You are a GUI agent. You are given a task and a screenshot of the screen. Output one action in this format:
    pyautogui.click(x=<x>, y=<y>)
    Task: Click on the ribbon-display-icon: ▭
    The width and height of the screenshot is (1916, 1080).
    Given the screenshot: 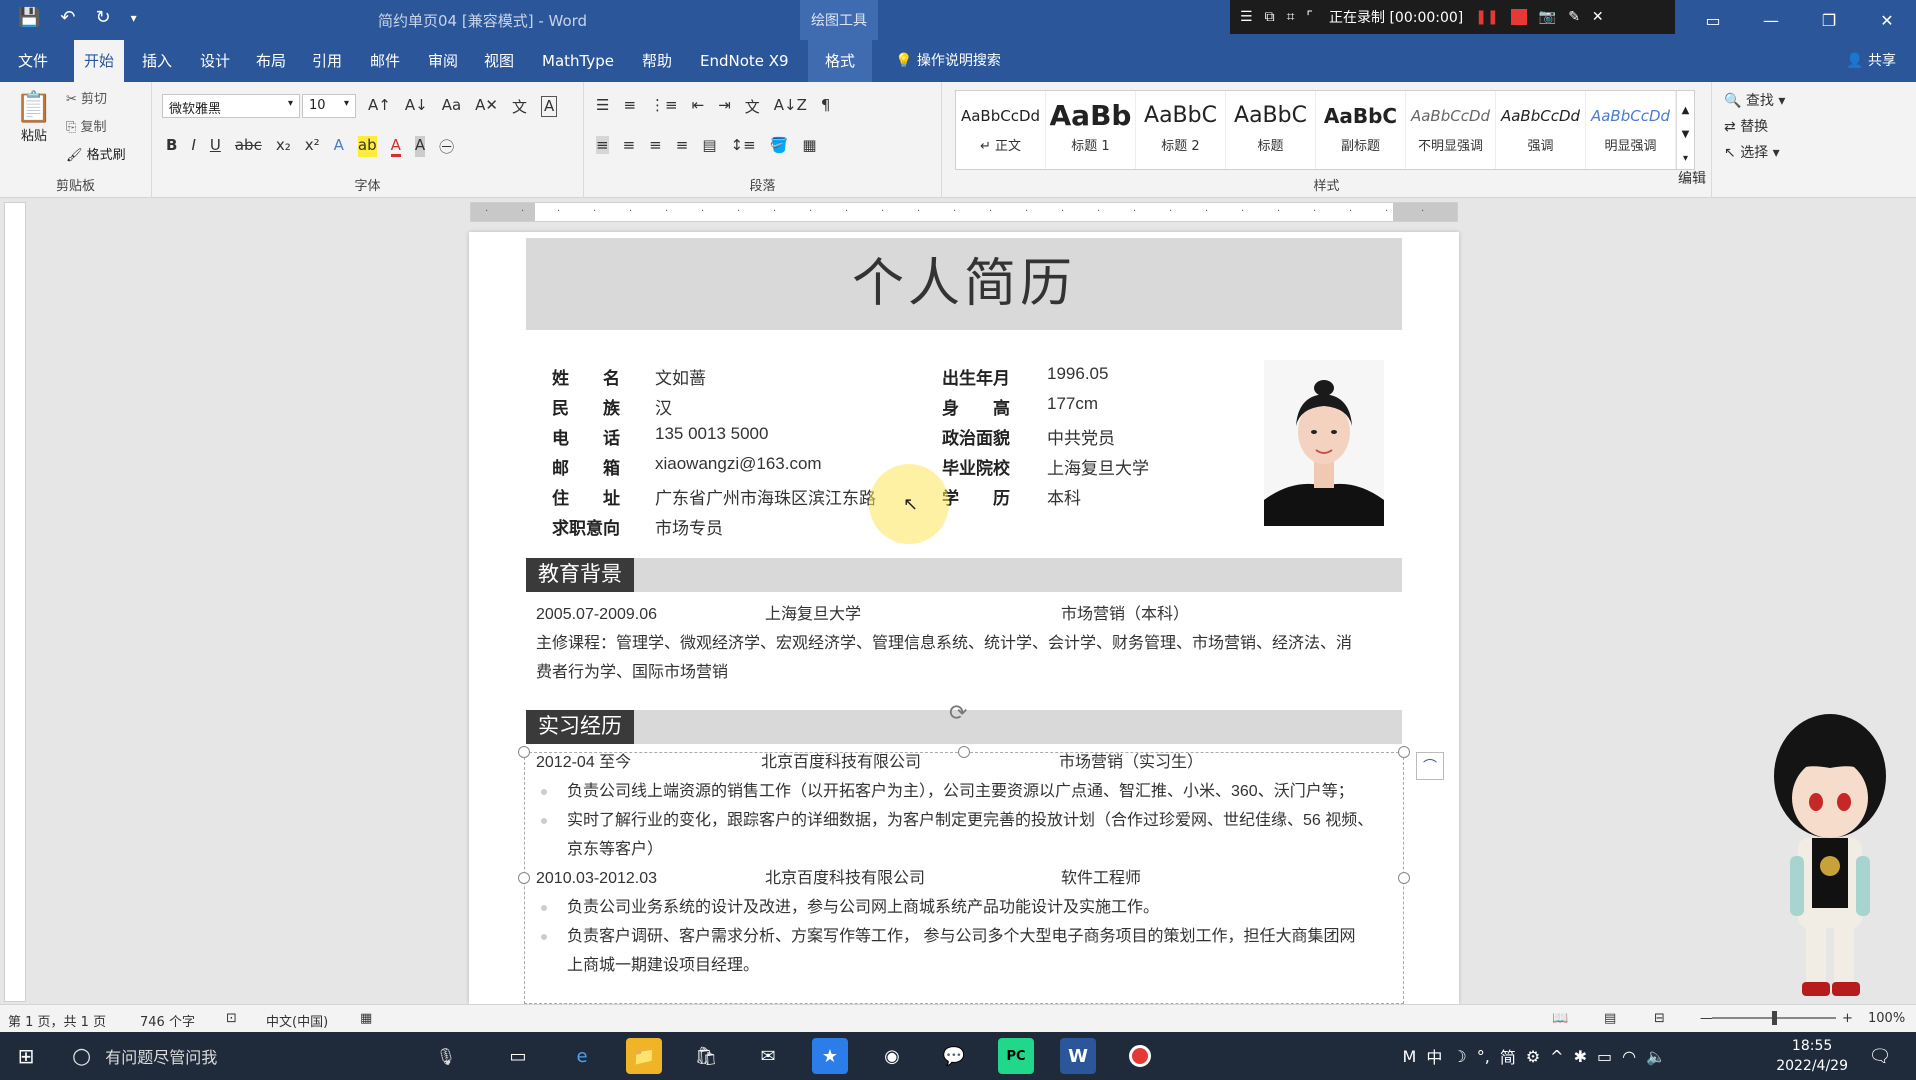 What is the action you would take?
    pyautogui.click(x=1713, y=20)
    